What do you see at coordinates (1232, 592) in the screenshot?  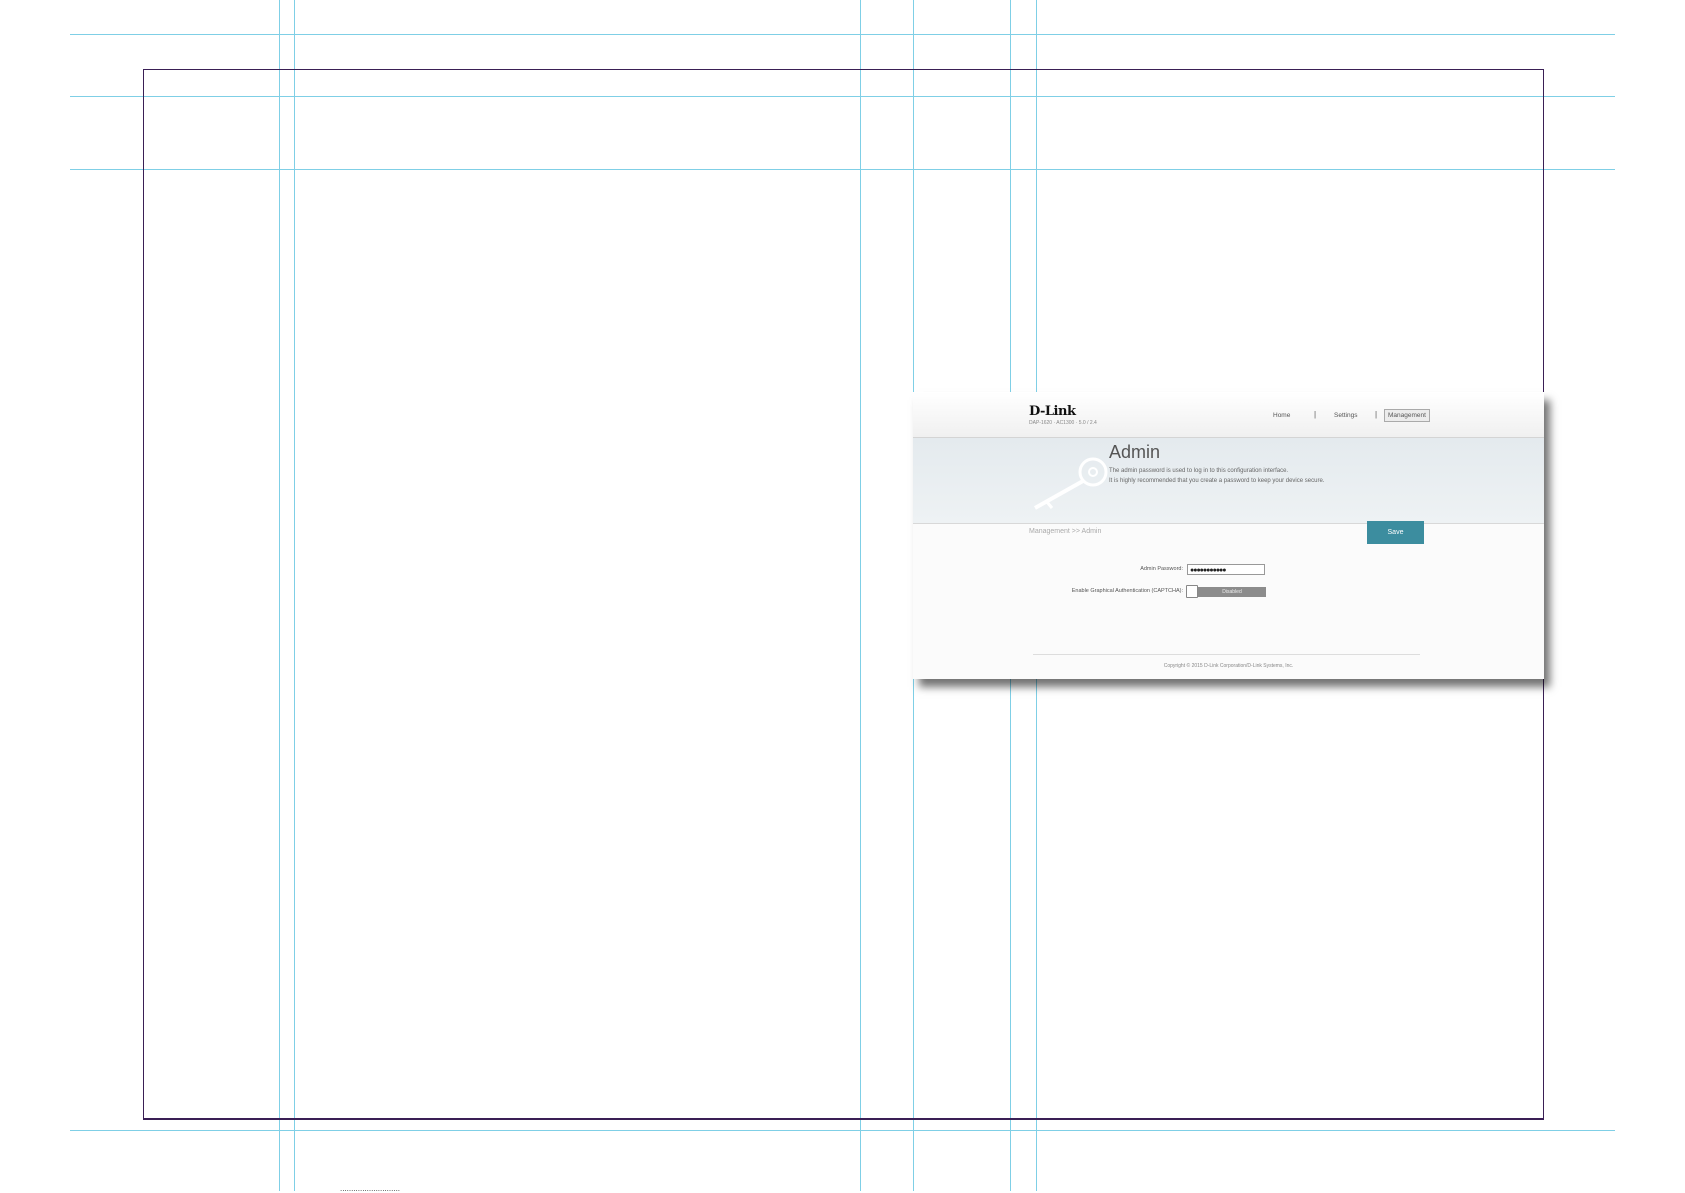 I see `captcha-state: Disabled` at bounding box center [1232, 592].